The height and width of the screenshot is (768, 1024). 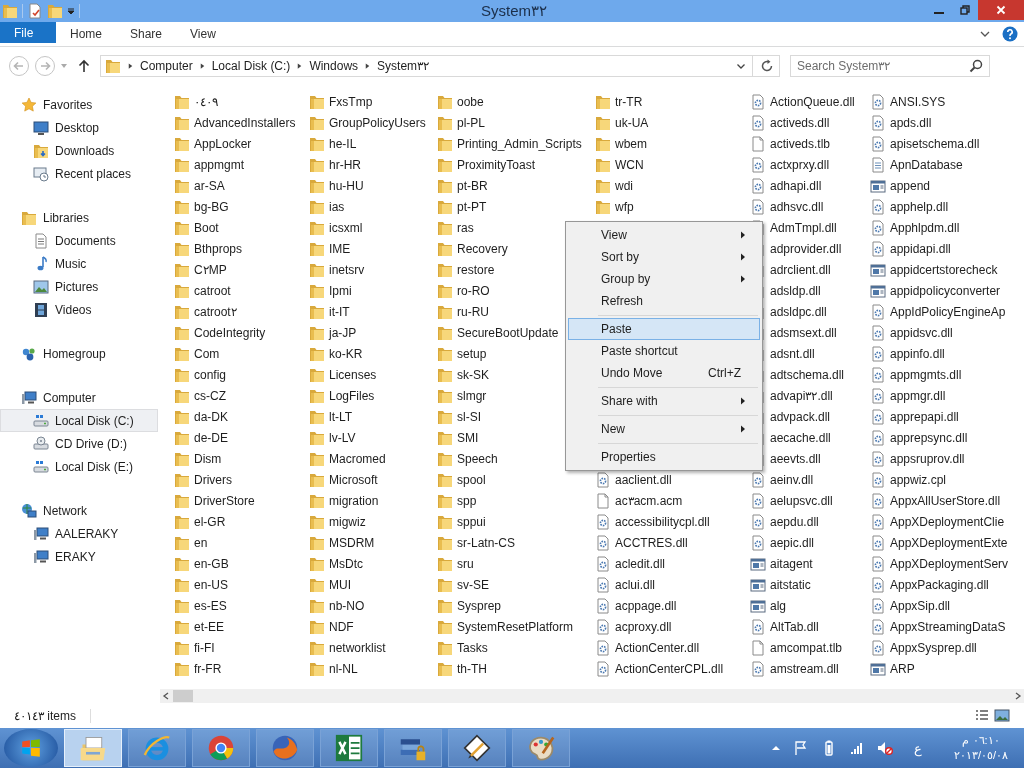 I want to click on file-item: inetsrv, so click(x=373, y=269).